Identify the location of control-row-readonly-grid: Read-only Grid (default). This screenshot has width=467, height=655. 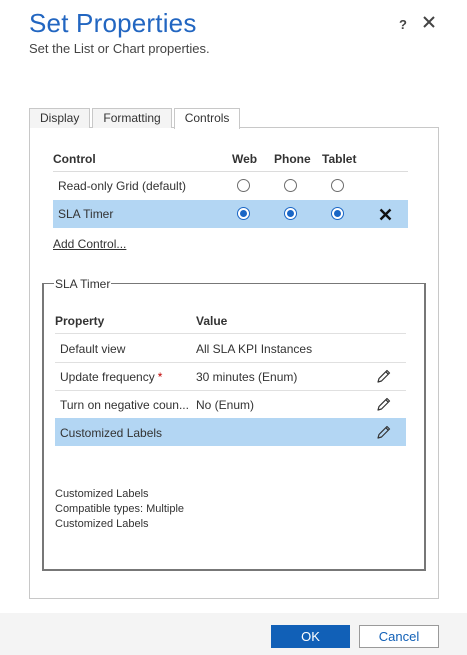
(230, 186).